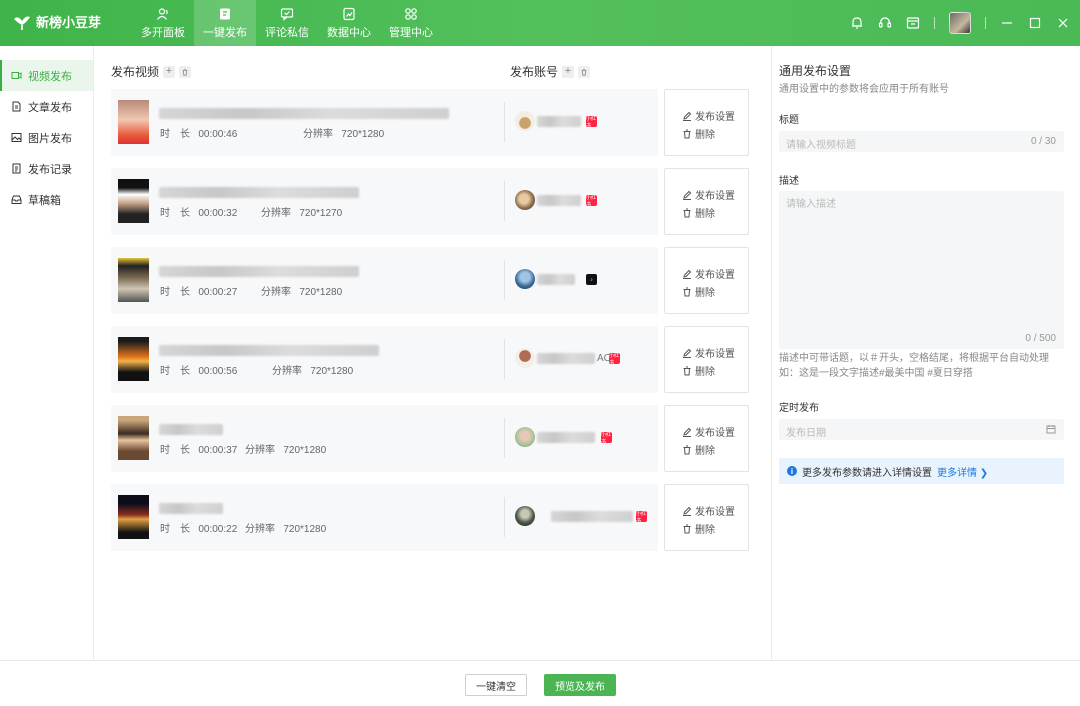 The width and height of the screenshot is (1080, 706). Describe the element at coordinates (199, 213) in the screenshot. I see `video-meta: 时 长 00:00:32` at that location.